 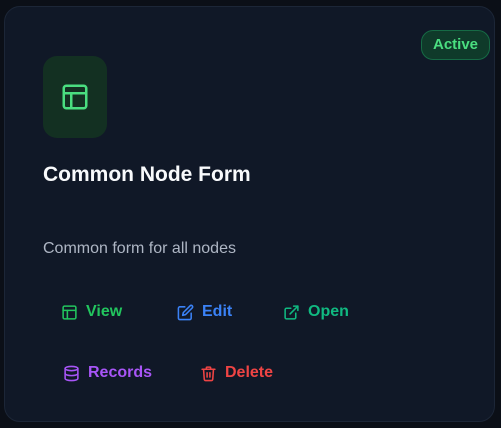 What do you see at coordinates (185, 312) in the screenshot?
I see `edit-icon` at bounding box center [185, 312].